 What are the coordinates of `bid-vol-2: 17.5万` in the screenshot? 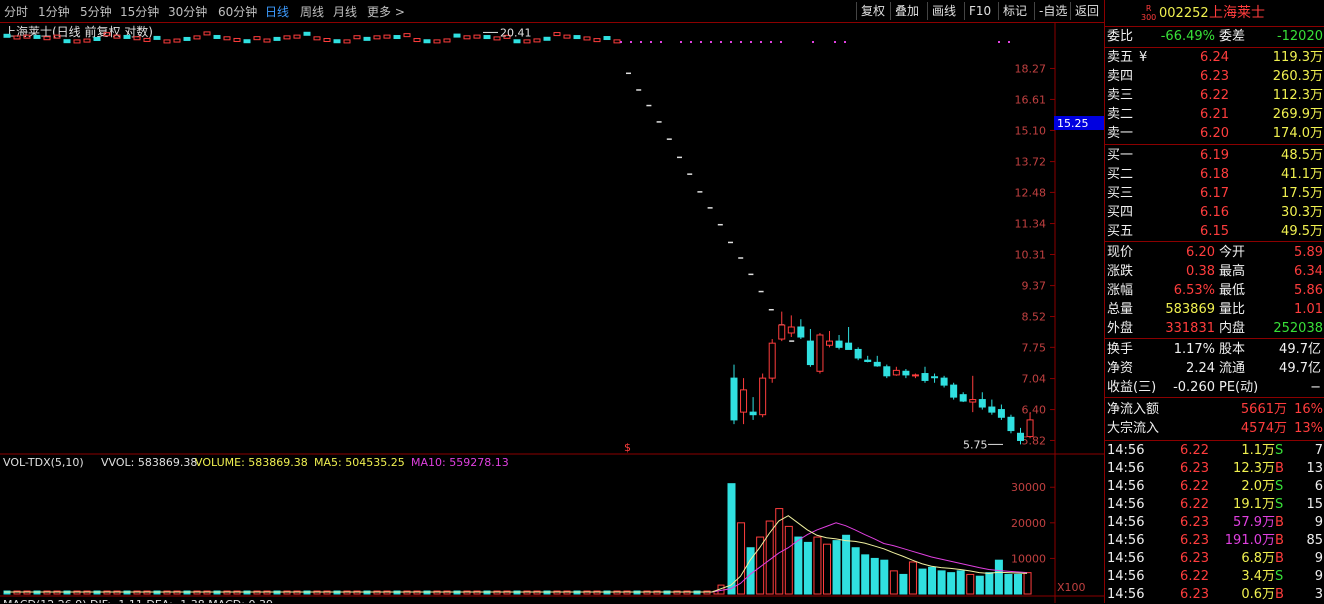 It's located at (1302, 193).